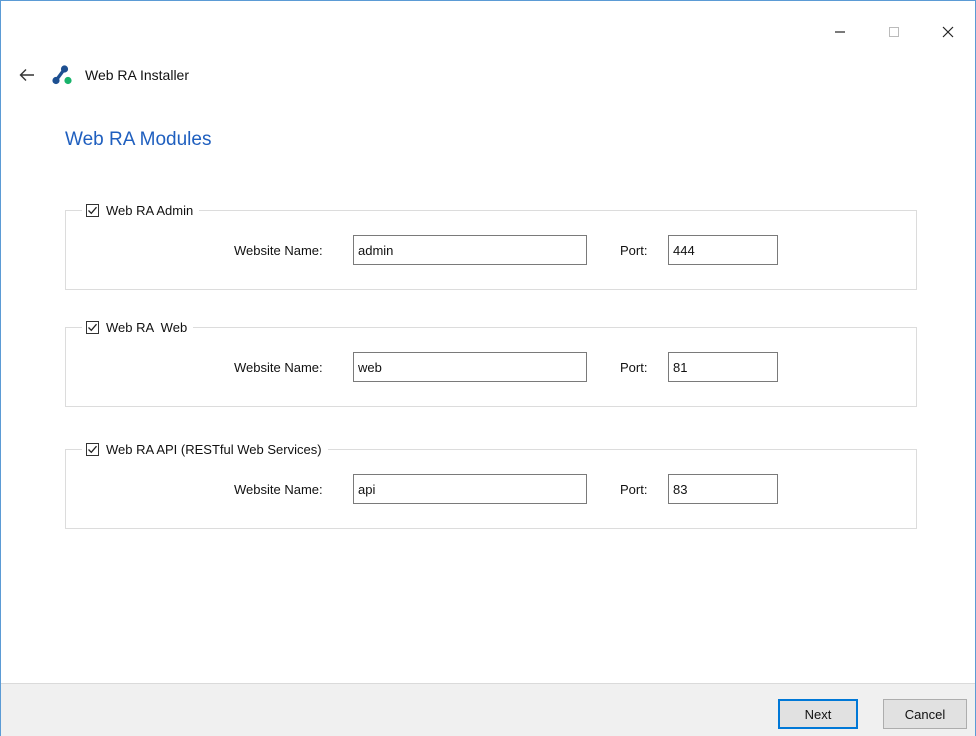  I want to click on maximize-icon, so click(894, 32).